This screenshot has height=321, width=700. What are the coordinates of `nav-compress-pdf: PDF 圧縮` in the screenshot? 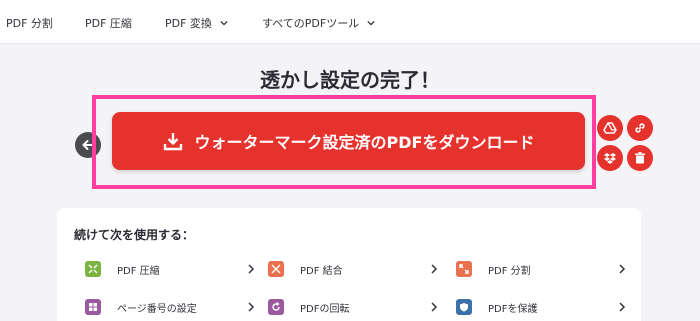 It's located at (108, 23).